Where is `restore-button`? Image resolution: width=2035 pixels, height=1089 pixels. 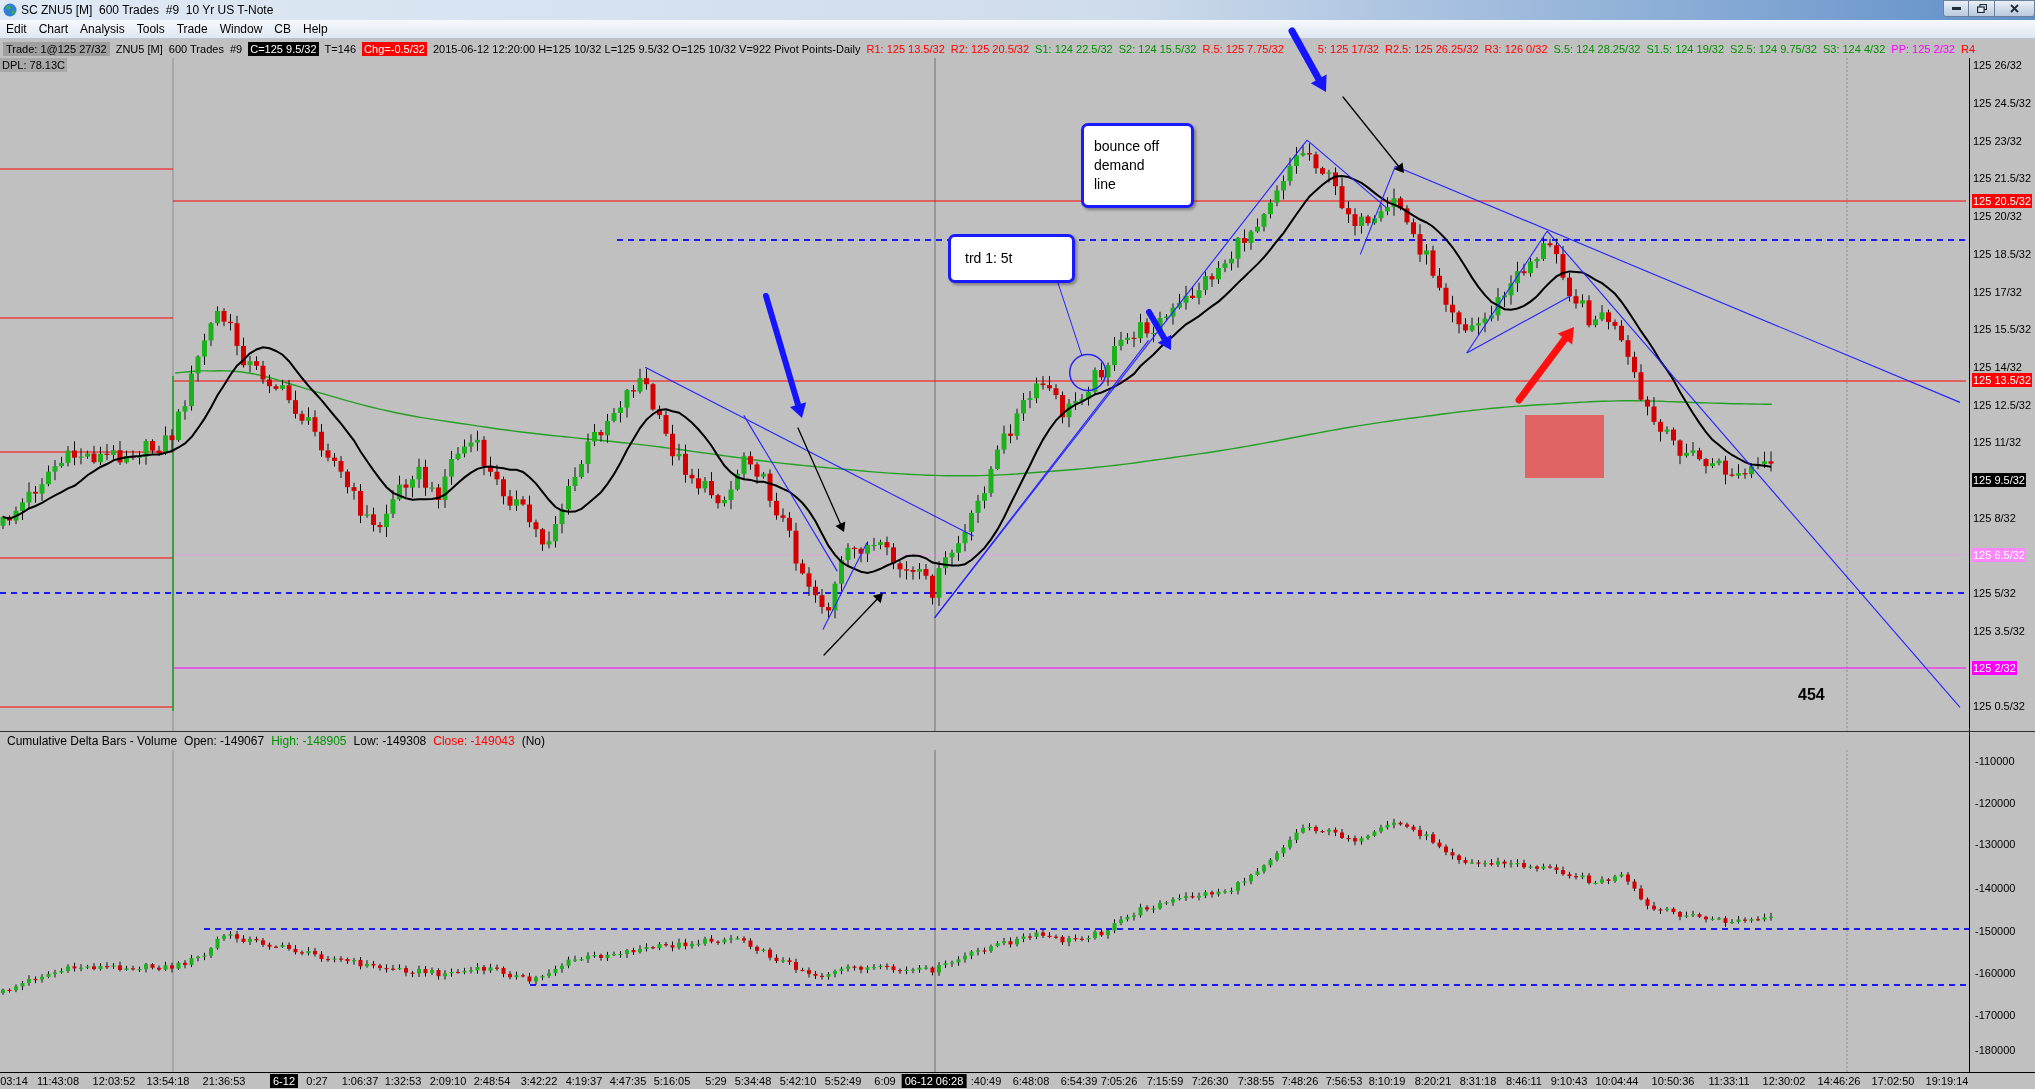 restore-button is located at coordinates (1982, 8).